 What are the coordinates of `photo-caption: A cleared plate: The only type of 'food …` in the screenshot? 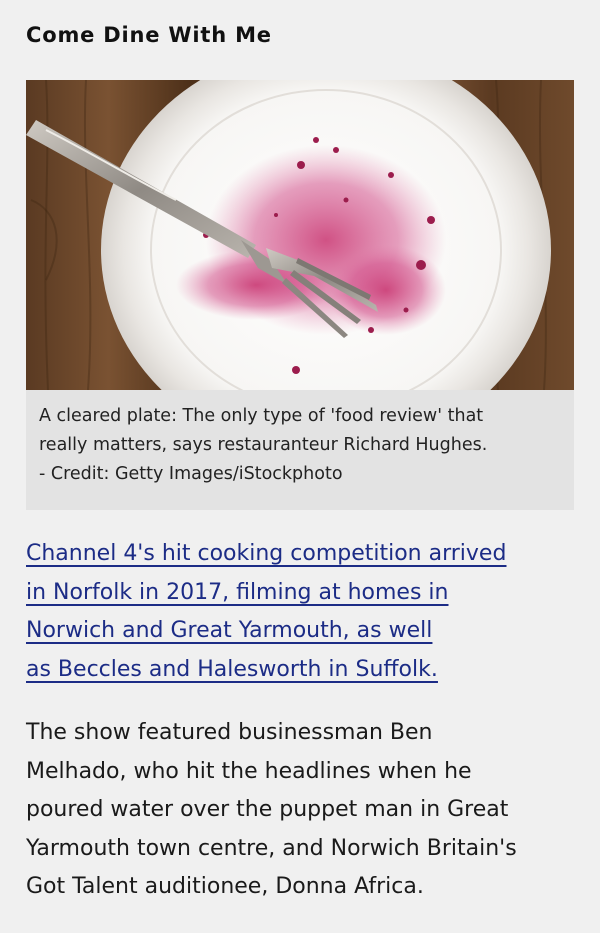 It's located at (301, 445).